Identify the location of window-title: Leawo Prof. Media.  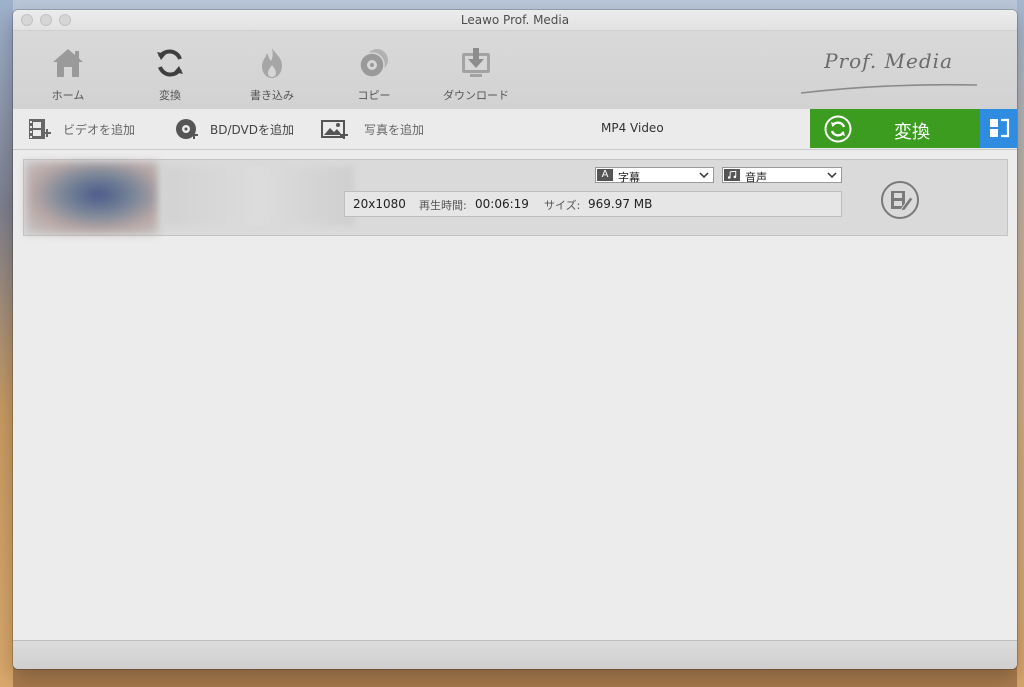
(515, 20).